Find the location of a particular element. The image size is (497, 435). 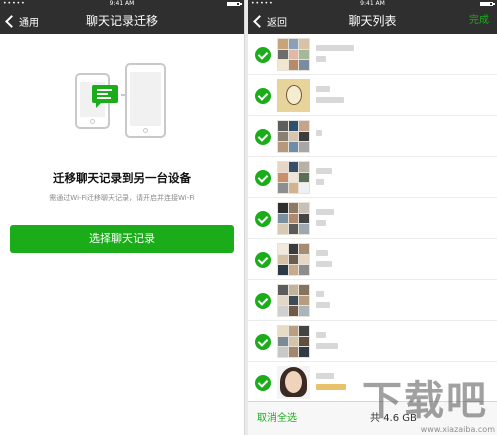

selection-footer: 取消全选 共 4.6 GB is located at coordinates (372, 418).